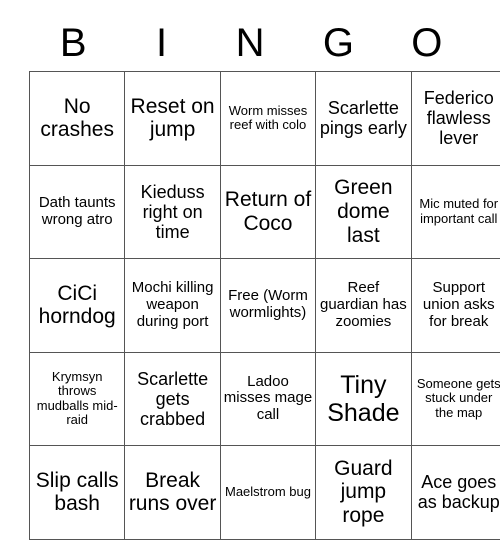  I want to click on bingo-cell-label: Krymsyn throws mudballs mid-raid, so click(77, 398).